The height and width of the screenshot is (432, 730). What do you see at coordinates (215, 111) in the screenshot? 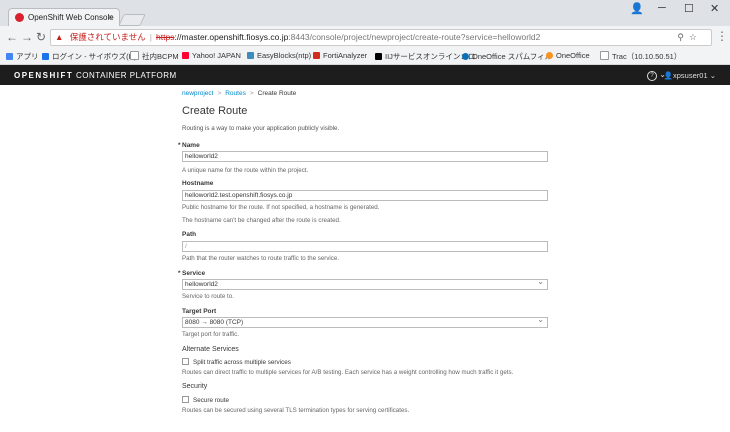
I see `page-title: Create Route` at bounding box center [215, 111].